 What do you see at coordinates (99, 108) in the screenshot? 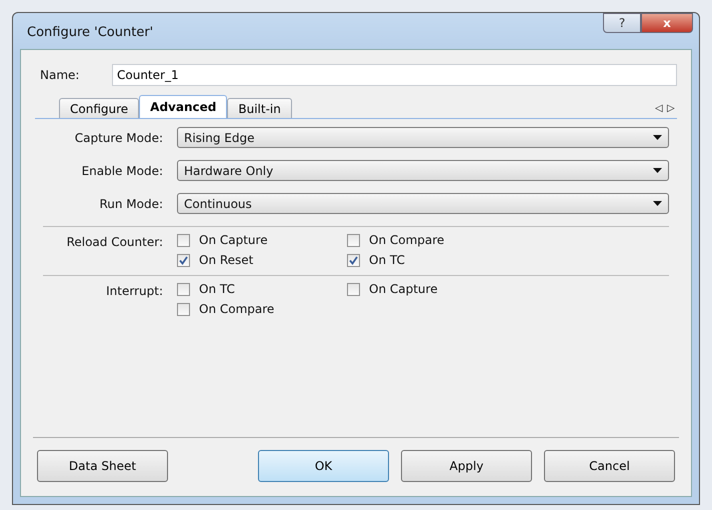
I see `tab: Configure` at bounding box center [99, 108].